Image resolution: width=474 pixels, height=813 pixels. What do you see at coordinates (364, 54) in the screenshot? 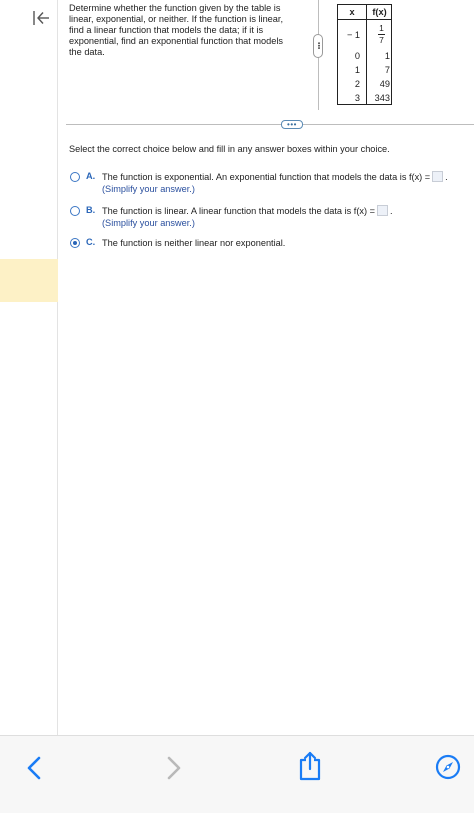
I see `data-table: x f(x) − 1 1 7 0 1 1 7 2 49 3 343` at bounding box center [364, 54].